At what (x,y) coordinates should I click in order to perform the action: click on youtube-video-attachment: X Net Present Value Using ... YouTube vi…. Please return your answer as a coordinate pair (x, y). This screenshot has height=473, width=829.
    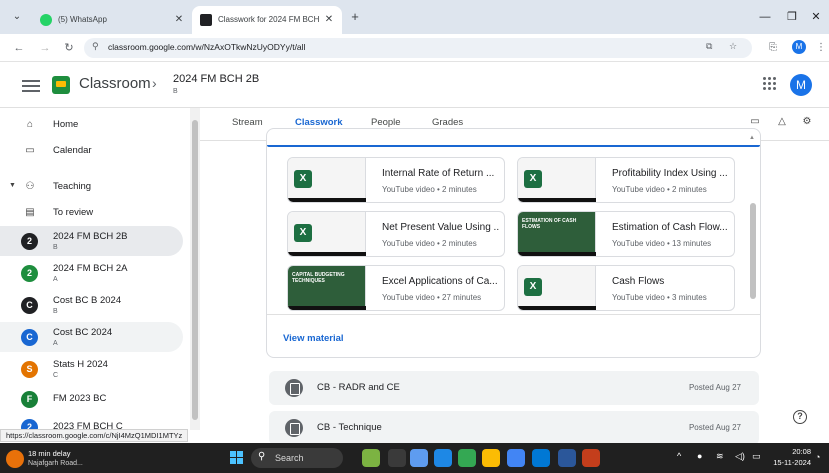
    Looking at the image, I should click on (396, 234).